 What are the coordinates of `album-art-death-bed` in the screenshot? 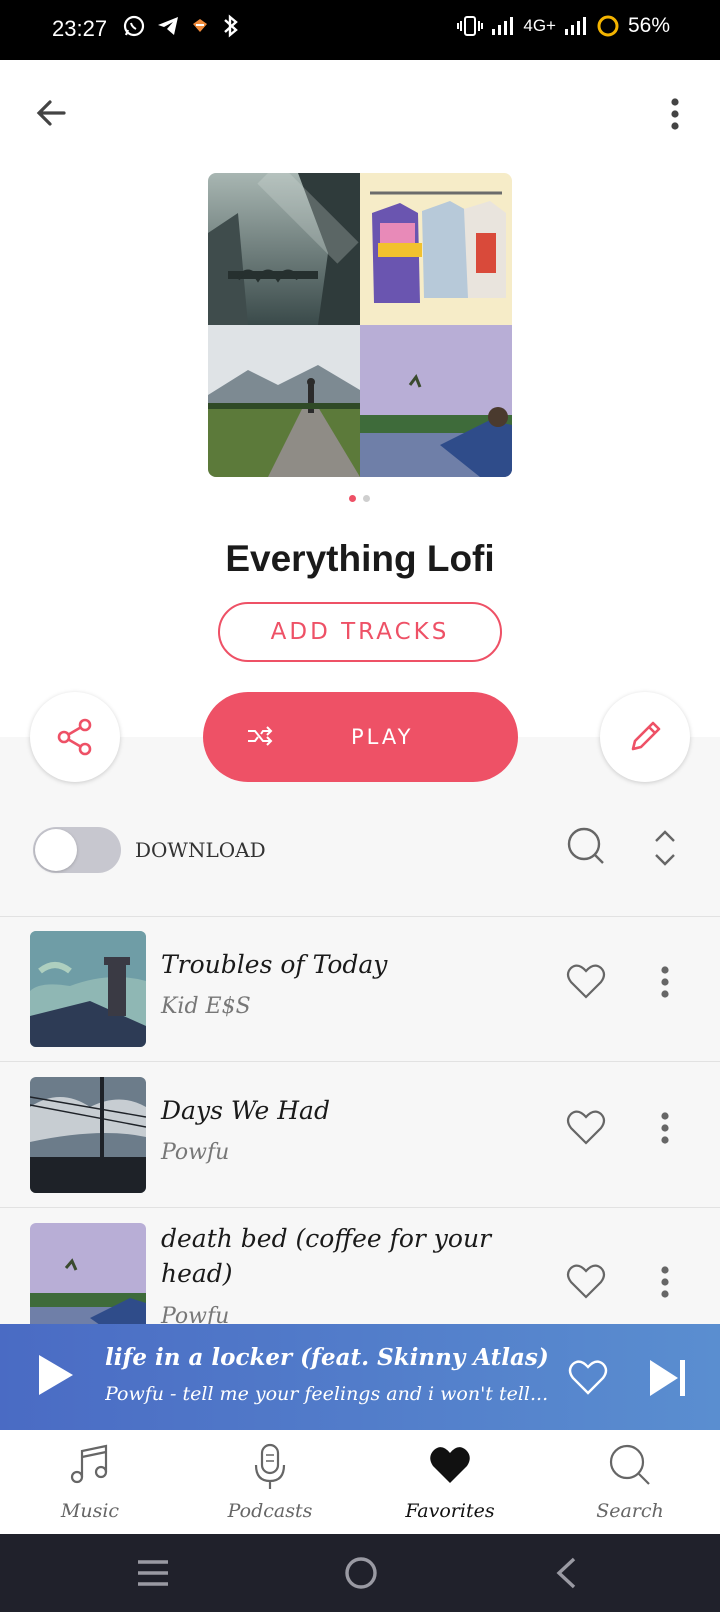 It's located at (436, 401).